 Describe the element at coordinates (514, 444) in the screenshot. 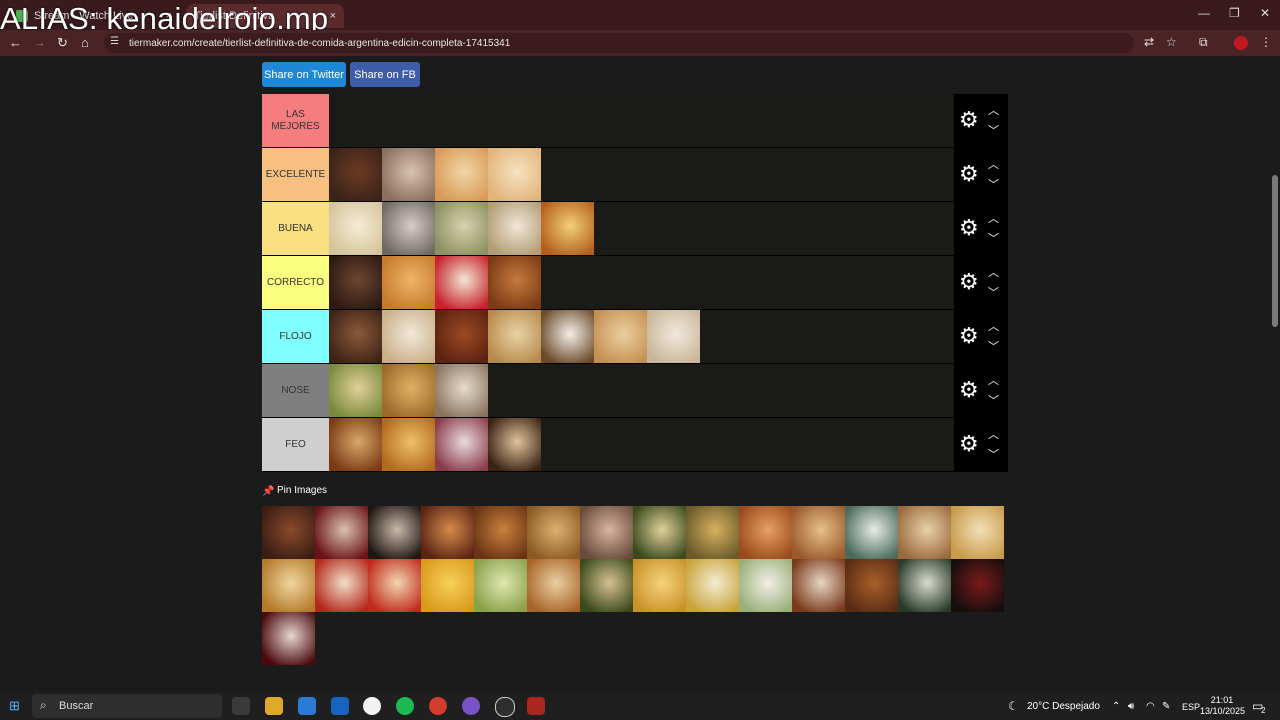

I see `food-tile-postre-chocotorta` at that location.